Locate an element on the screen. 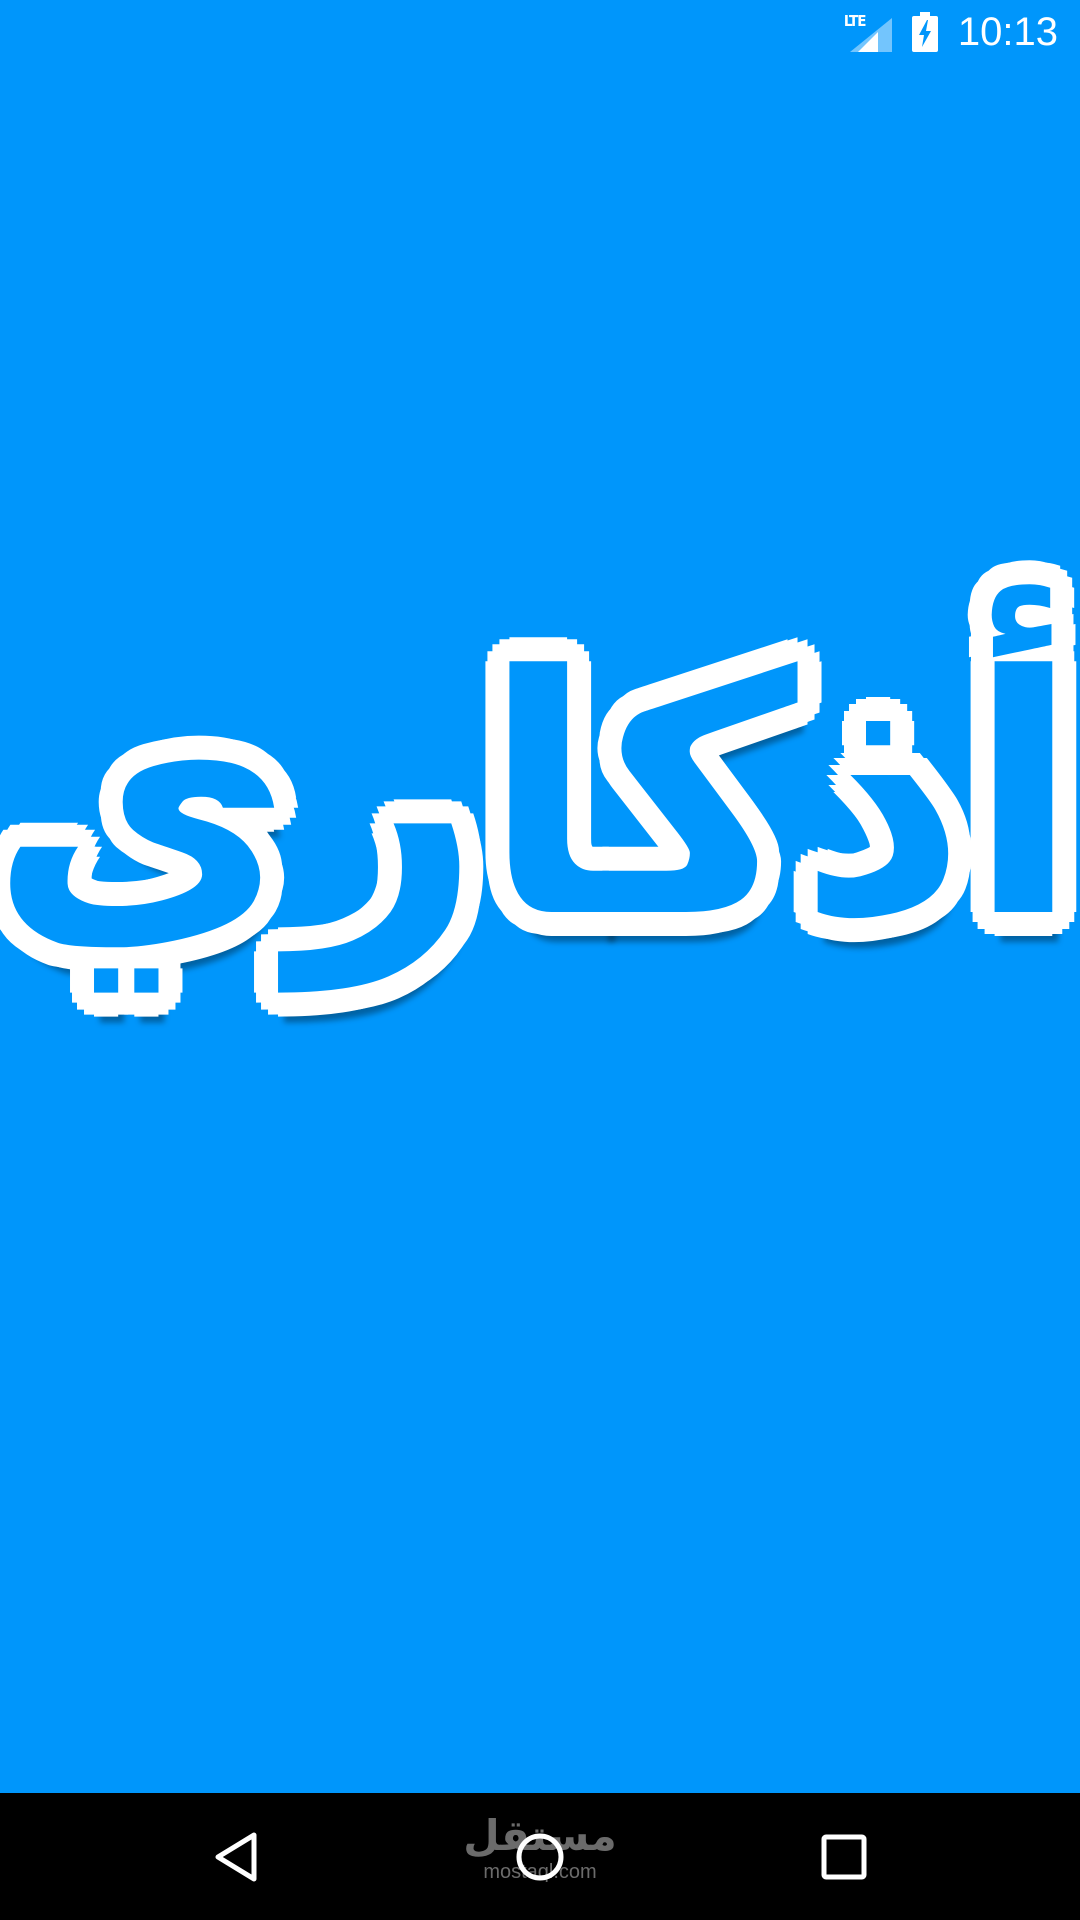 The height and width of the screenshot is (1920, 1080). navigation-bar: مستقل mostaql.com is located at coordinates (540, 1856).